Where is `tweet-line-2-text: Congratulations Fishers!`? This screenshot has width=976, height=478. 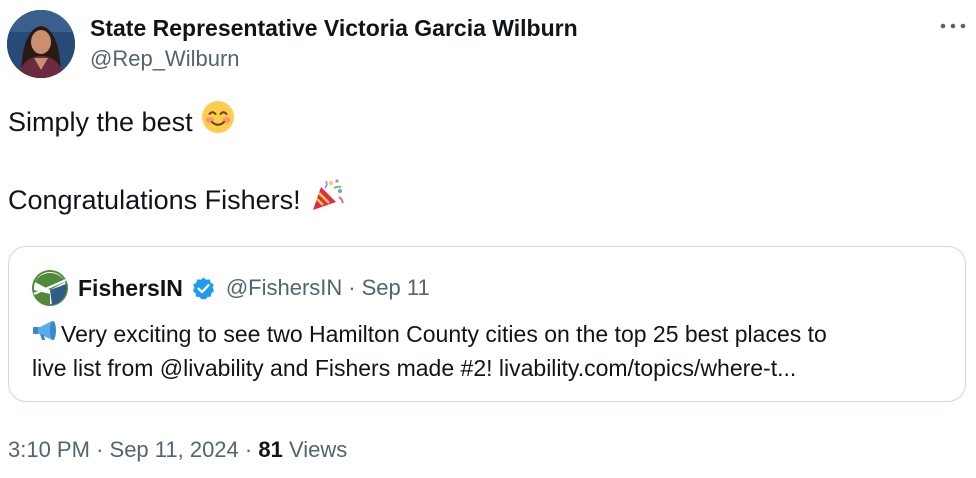 tweet-line-2-text: Congratulations Fishers! is located at coordinates (154, 200).